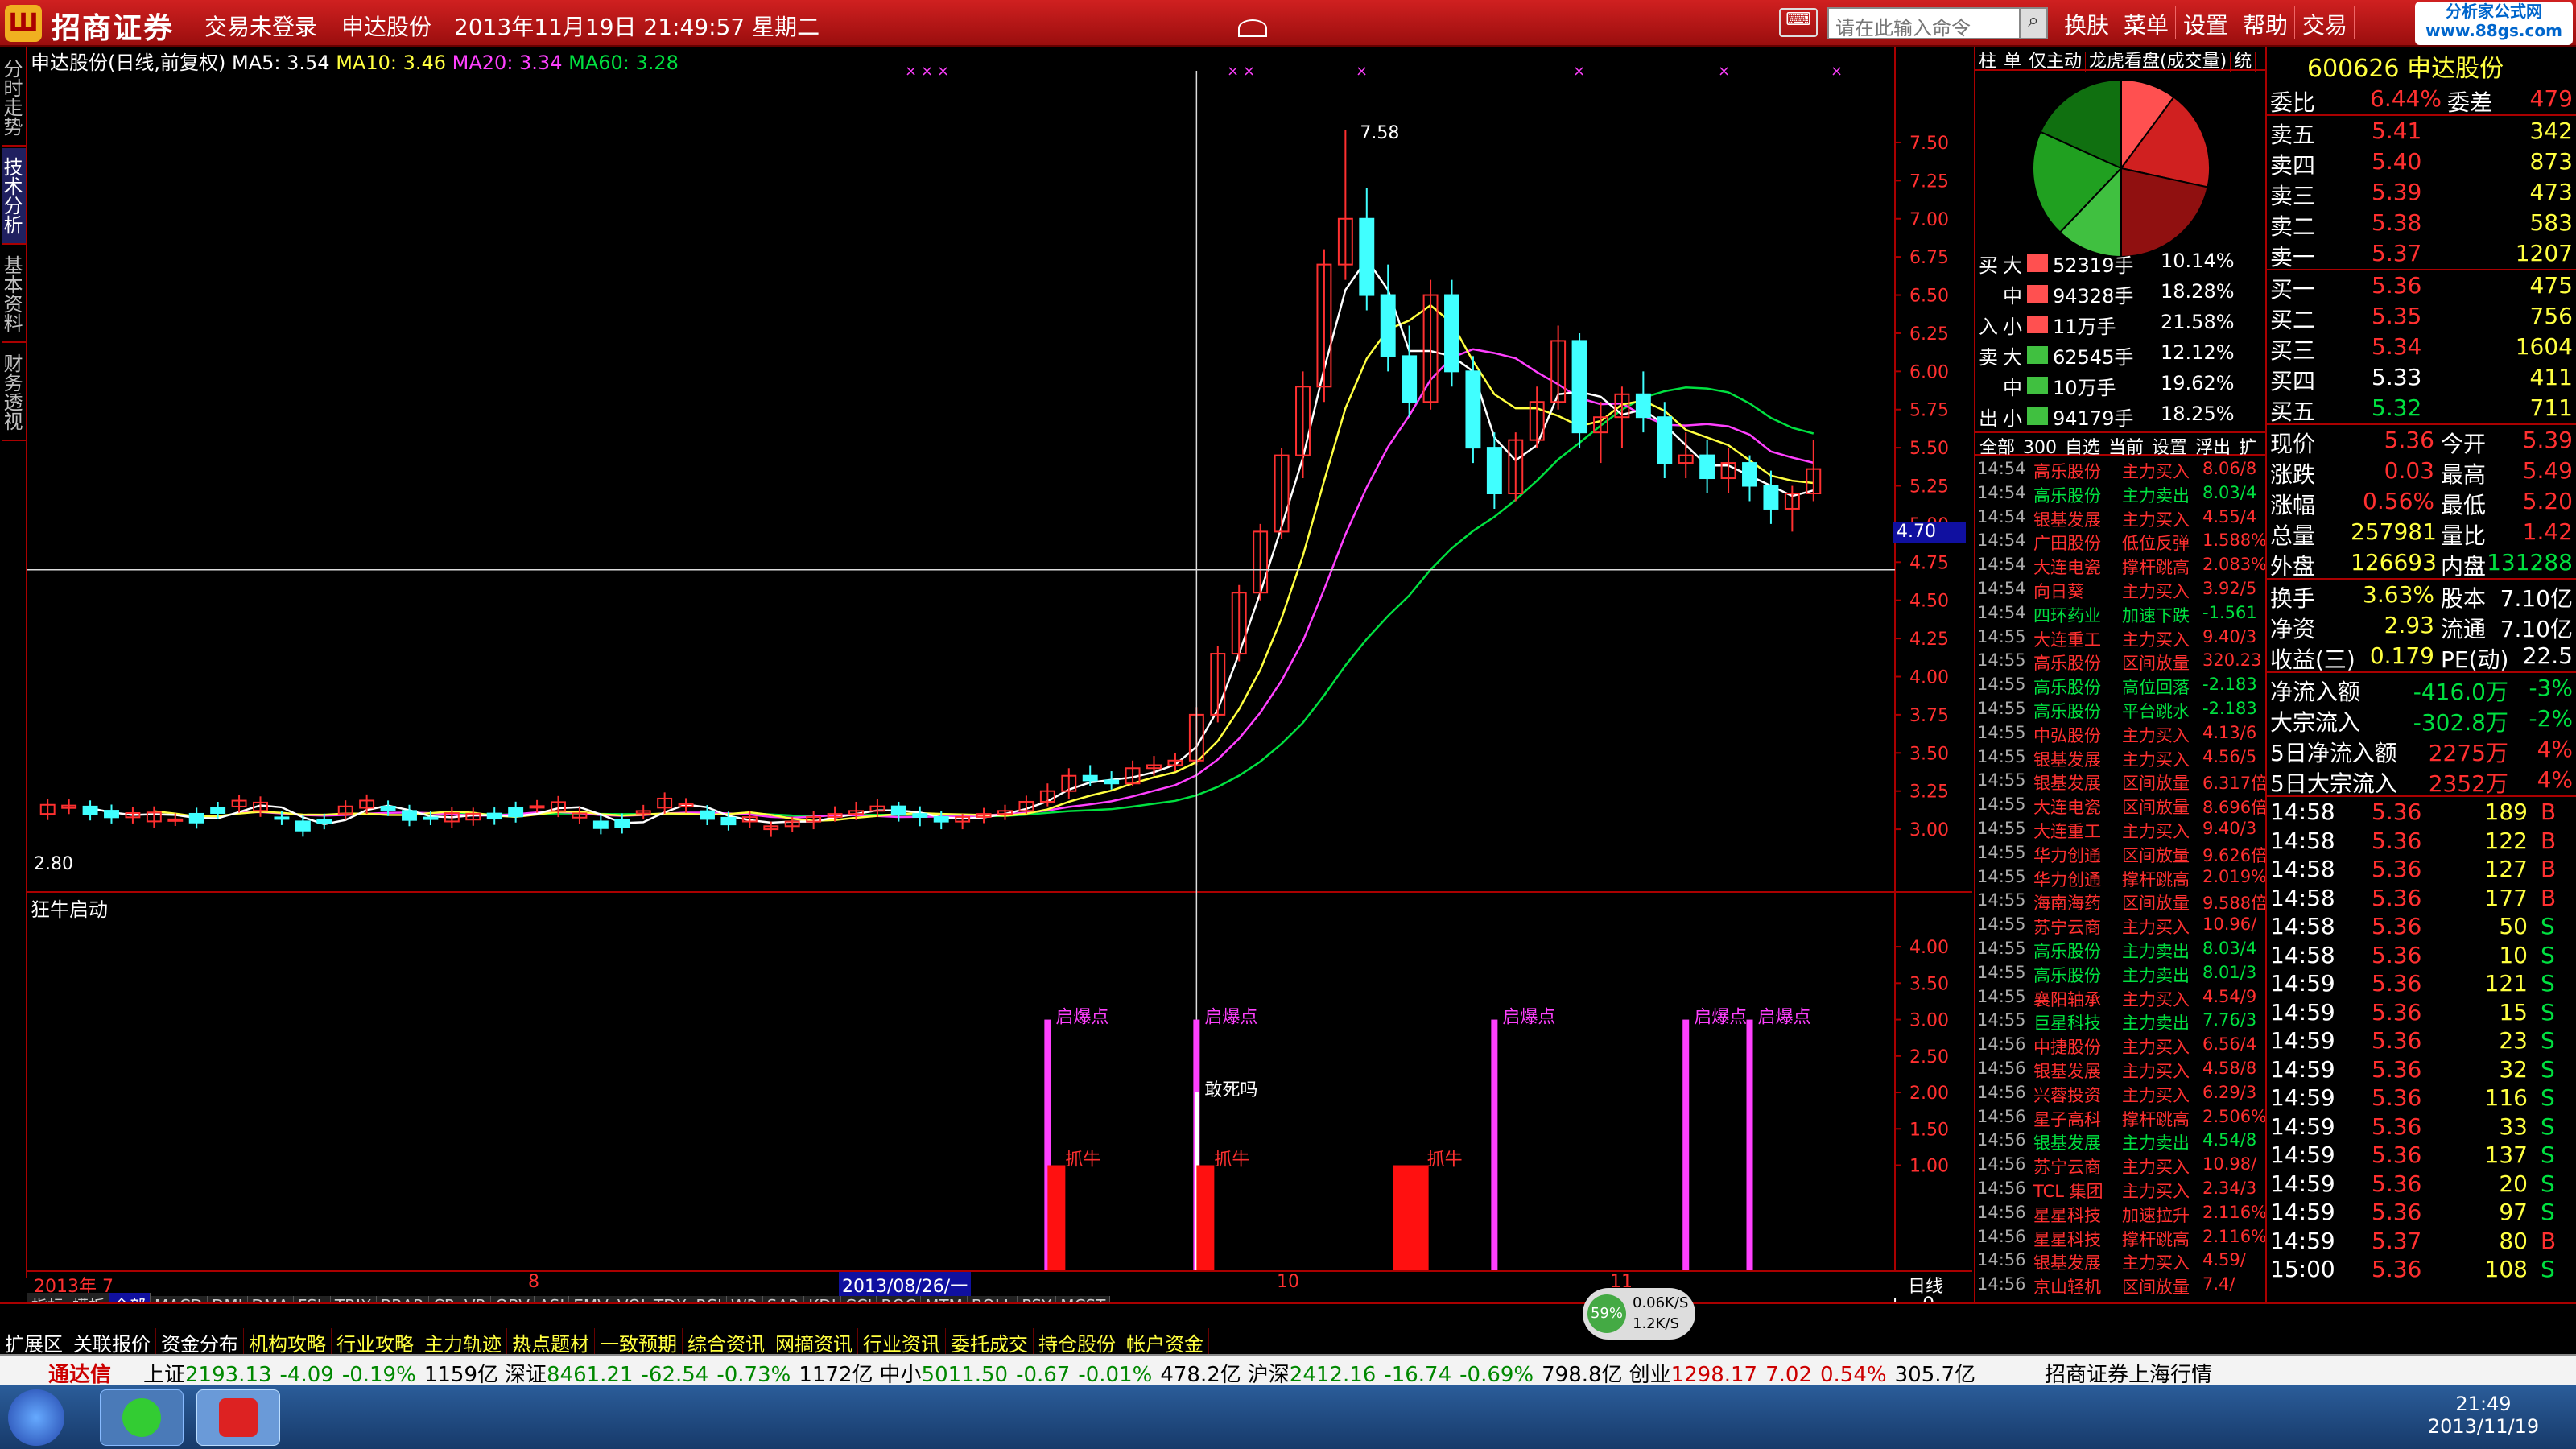 The height and width of the screenshot is (1449, 2576). I want to click on tick-volume: 50, so click(2513, 926).